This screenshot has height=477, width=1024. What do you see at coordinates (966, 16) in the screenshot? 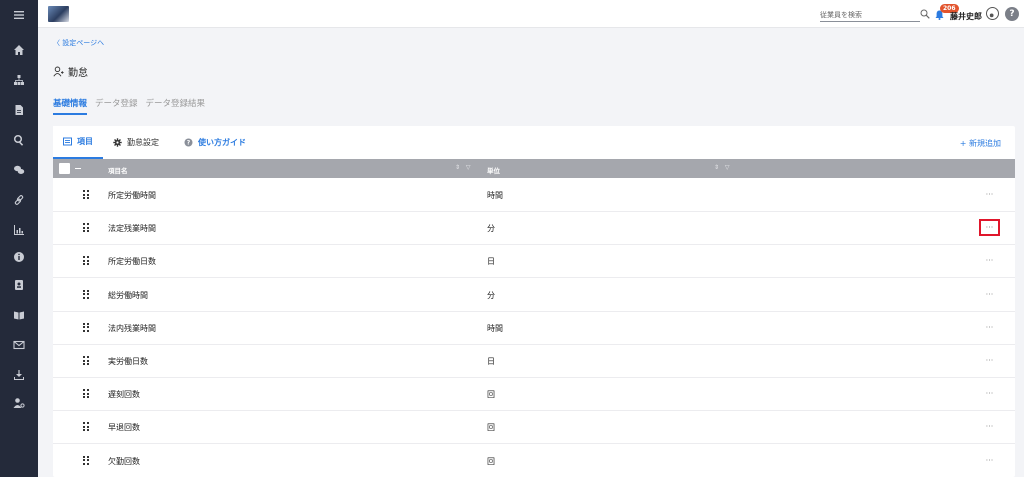
I see `user-name: 藤井史郎` at bounding box center [966, 16].